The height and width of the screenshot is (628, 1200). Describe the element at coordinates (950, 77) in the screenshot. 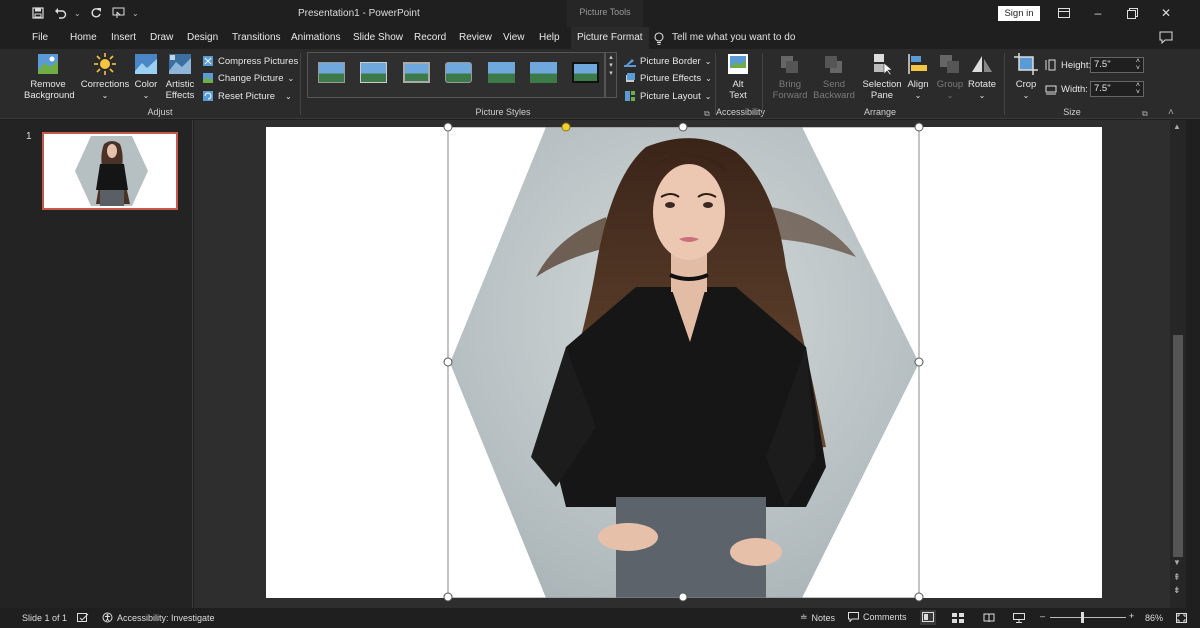

I see `group-button: Group ⌄` at that location.